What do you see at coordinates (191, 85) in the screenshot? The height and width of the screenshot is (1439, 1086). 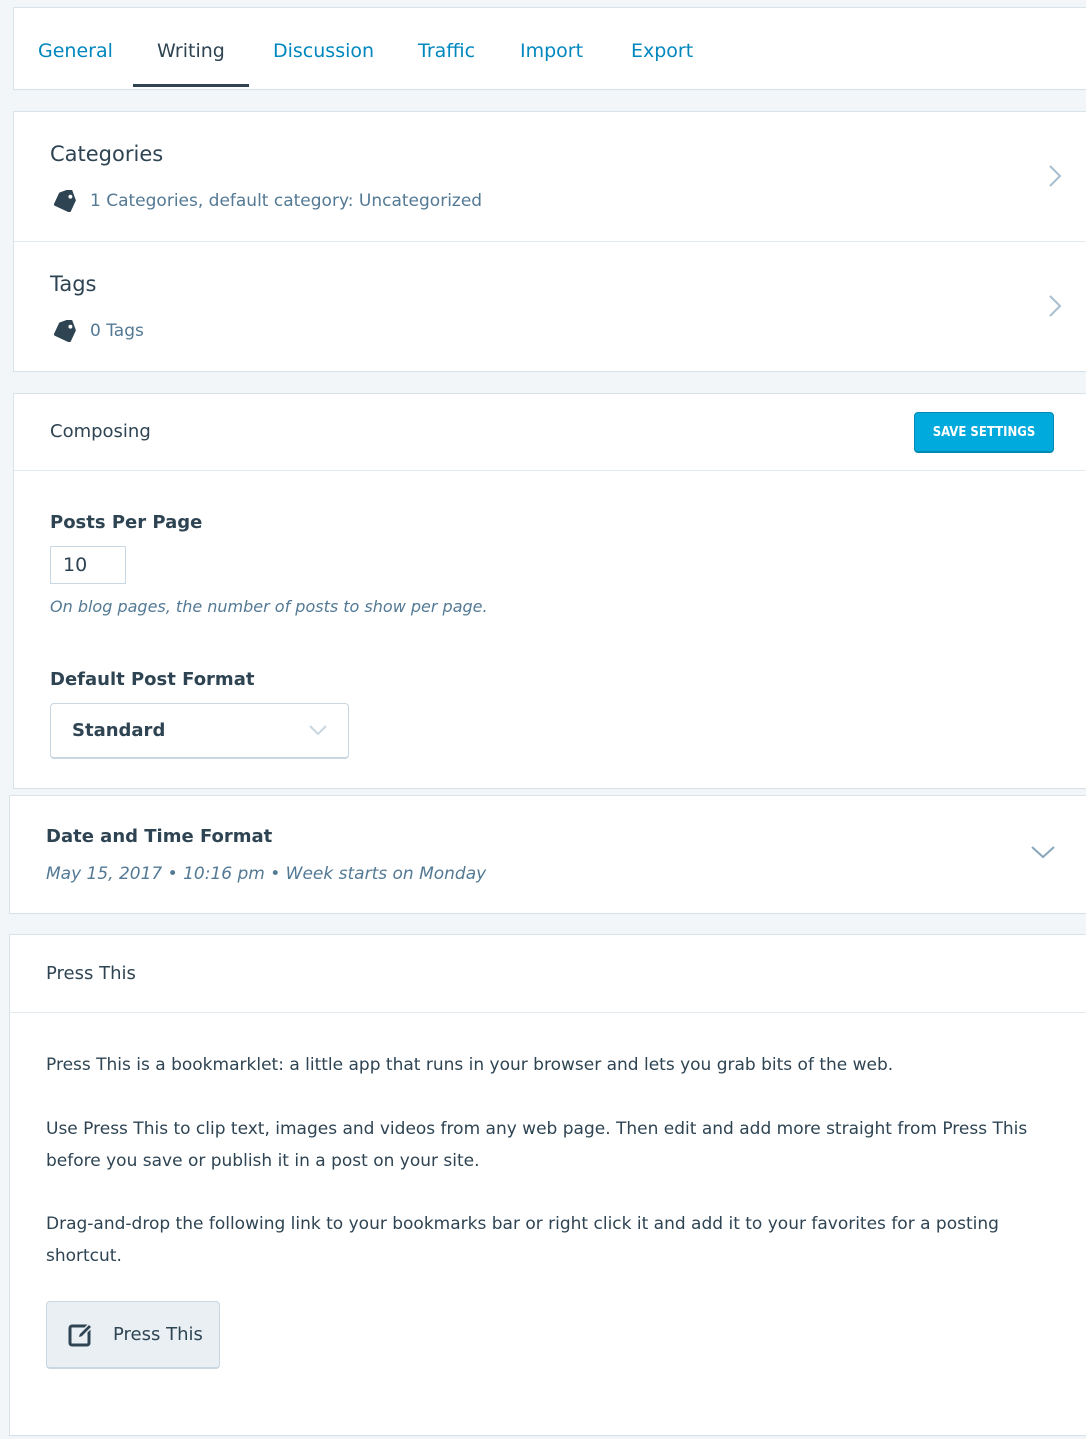 I see `selected-tab-indicator` at bounding box center [191, 85].